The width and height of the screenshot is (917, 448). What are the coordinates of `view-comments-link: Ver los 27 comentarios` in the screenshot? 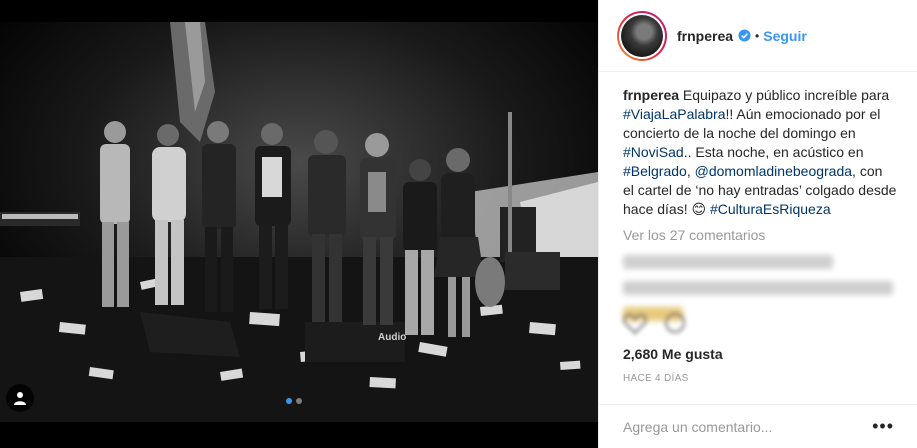 It's located at (758, 231).